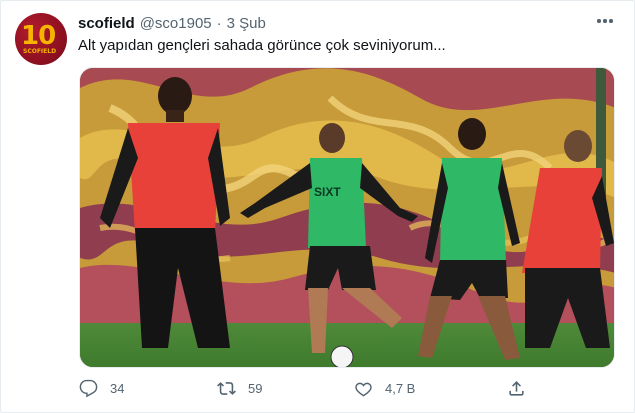 The height and width of the screenshot is (413, 635). I want to click on share-button, so click(516, 388).